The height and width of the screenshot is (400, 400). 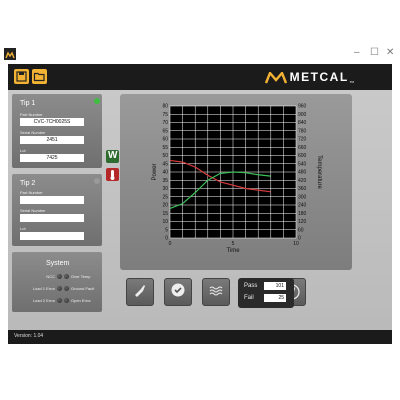 I want to click on folder-icon, so click(x=39, y=79).